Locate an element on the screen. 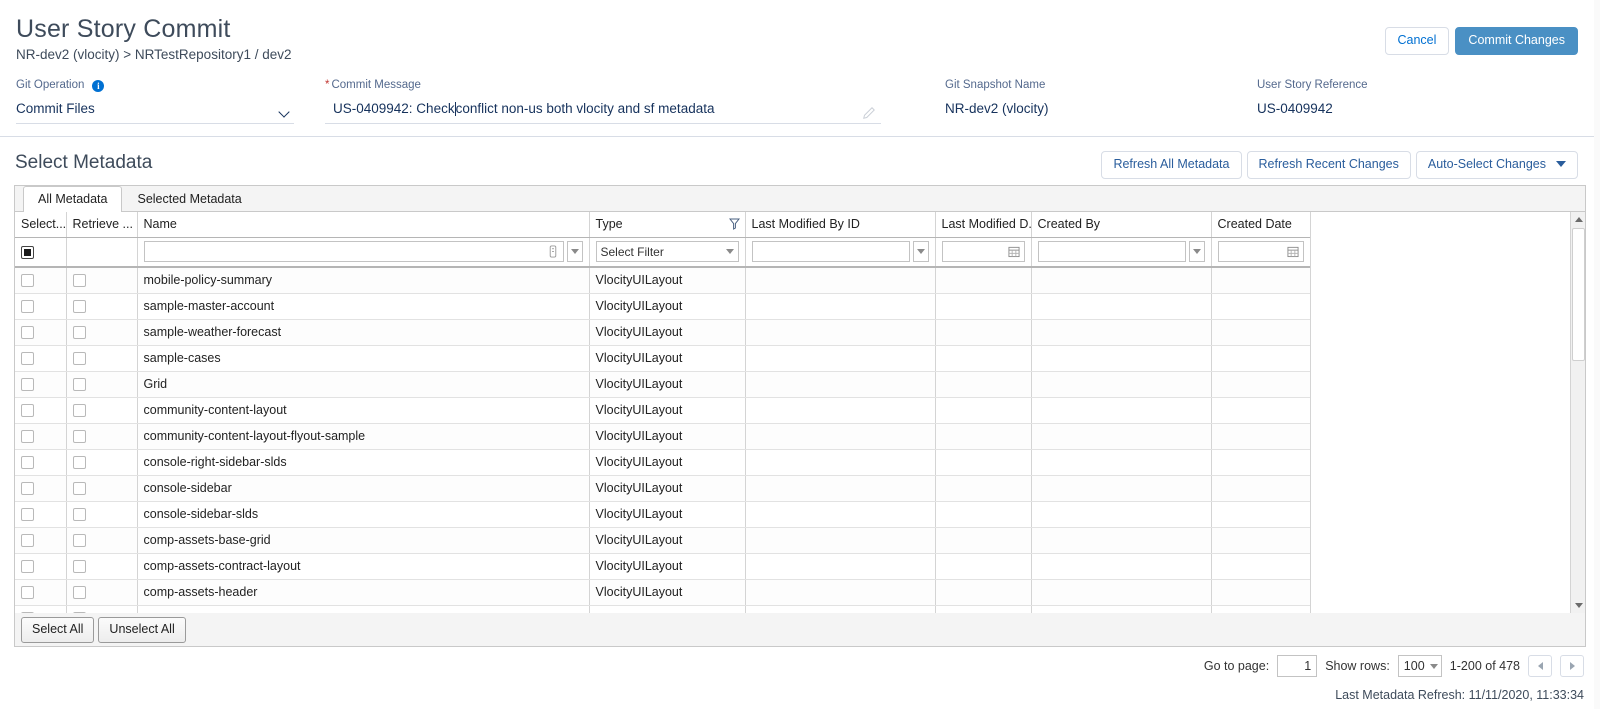 The height and width of the screenshot is (709, 1600). next-page-button is located at coordinates (1572, 666).